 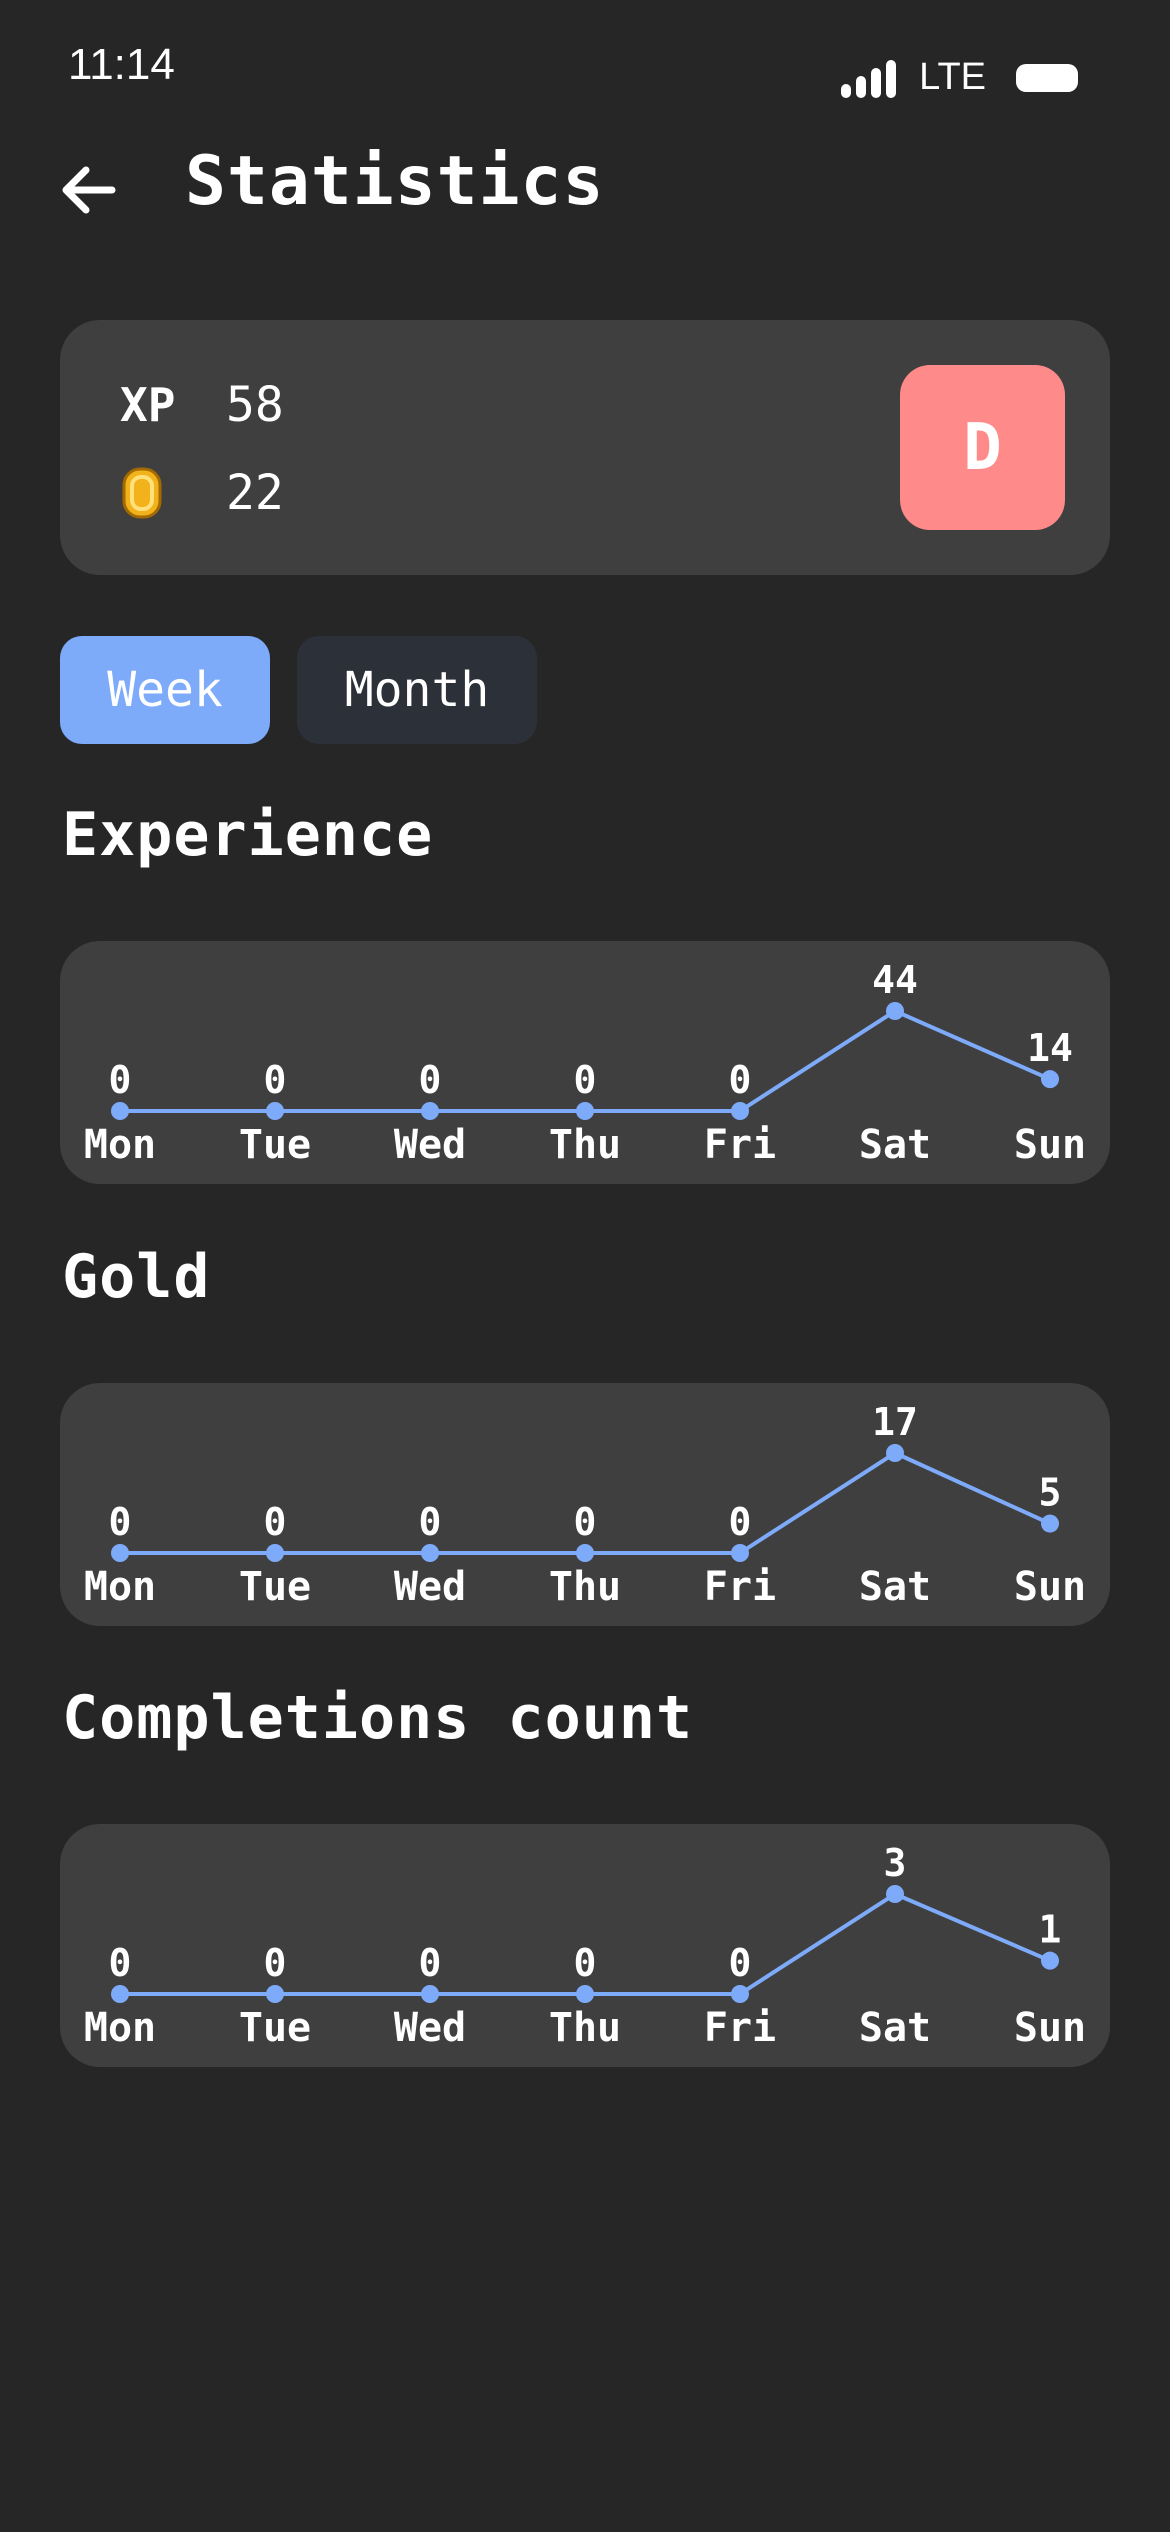 What do you see at coordinates (1047, 77) in the screenshot?
I see `battery-icon` at bounding box center [1047, 77].